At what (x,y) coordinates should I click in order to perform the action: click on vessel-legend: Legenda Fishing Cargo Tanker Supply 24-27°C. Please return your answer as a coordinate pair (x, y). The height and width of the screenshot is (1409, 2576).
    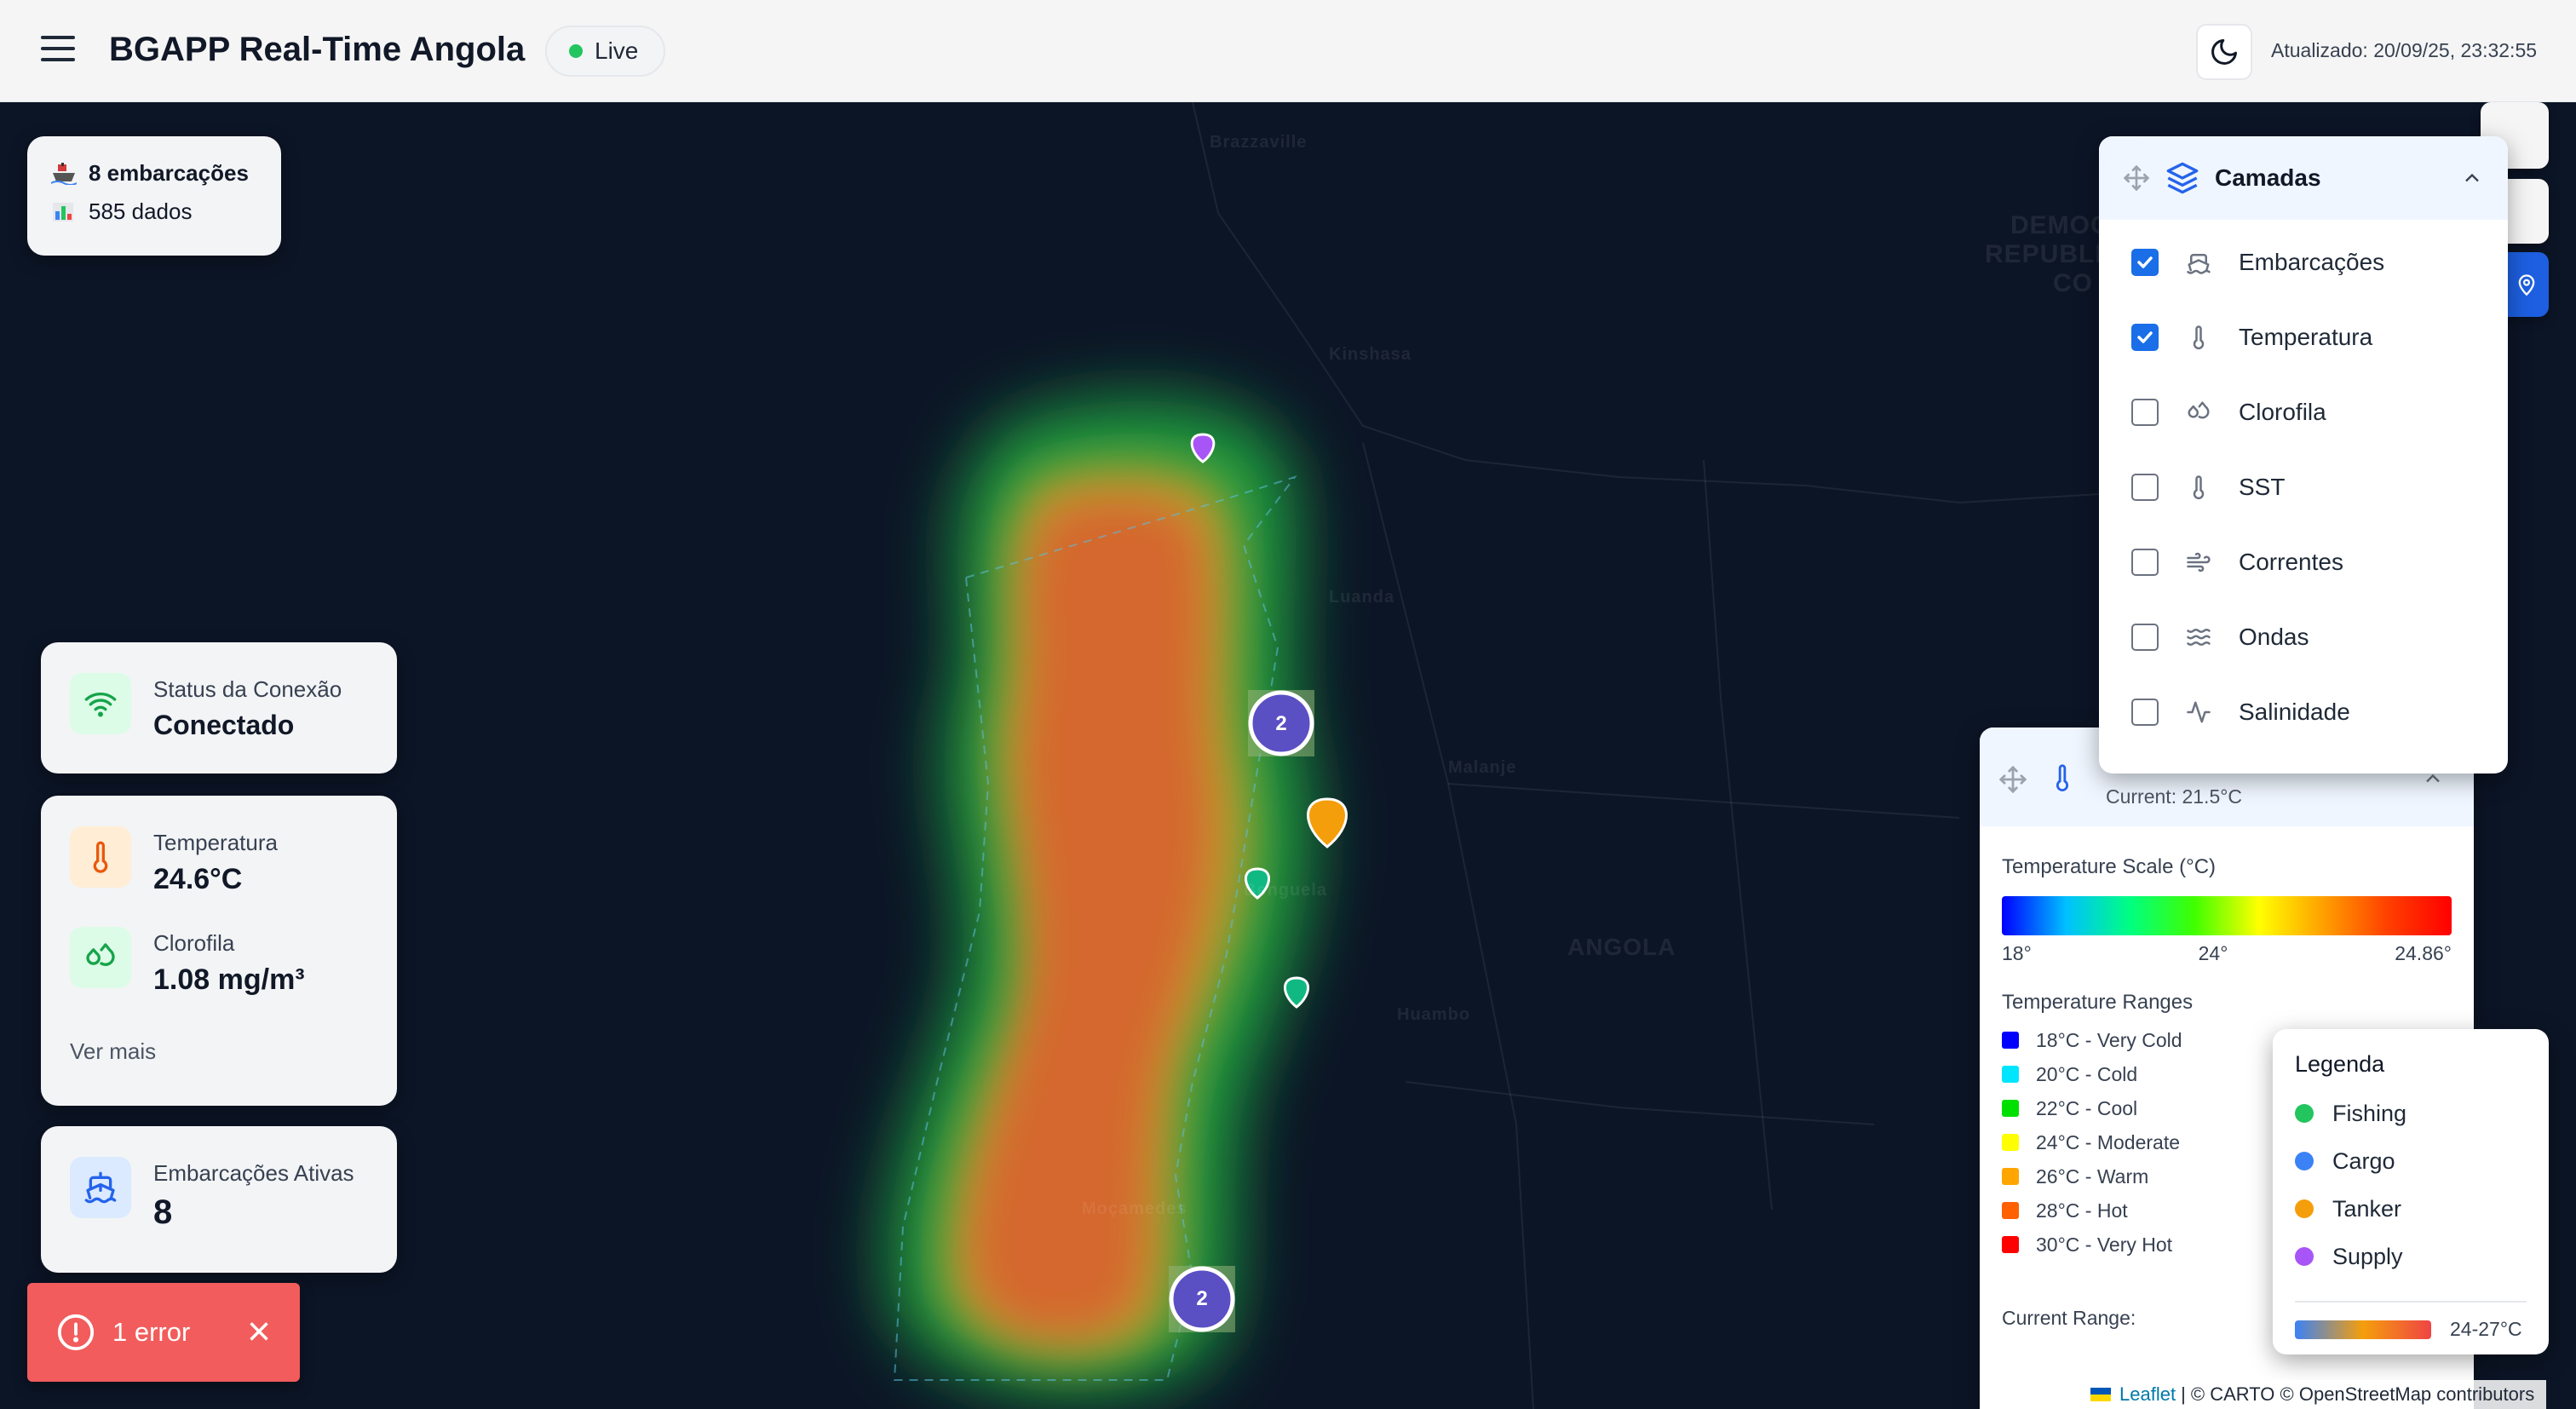
    Looking at the image, I should click on (2411, 1191).